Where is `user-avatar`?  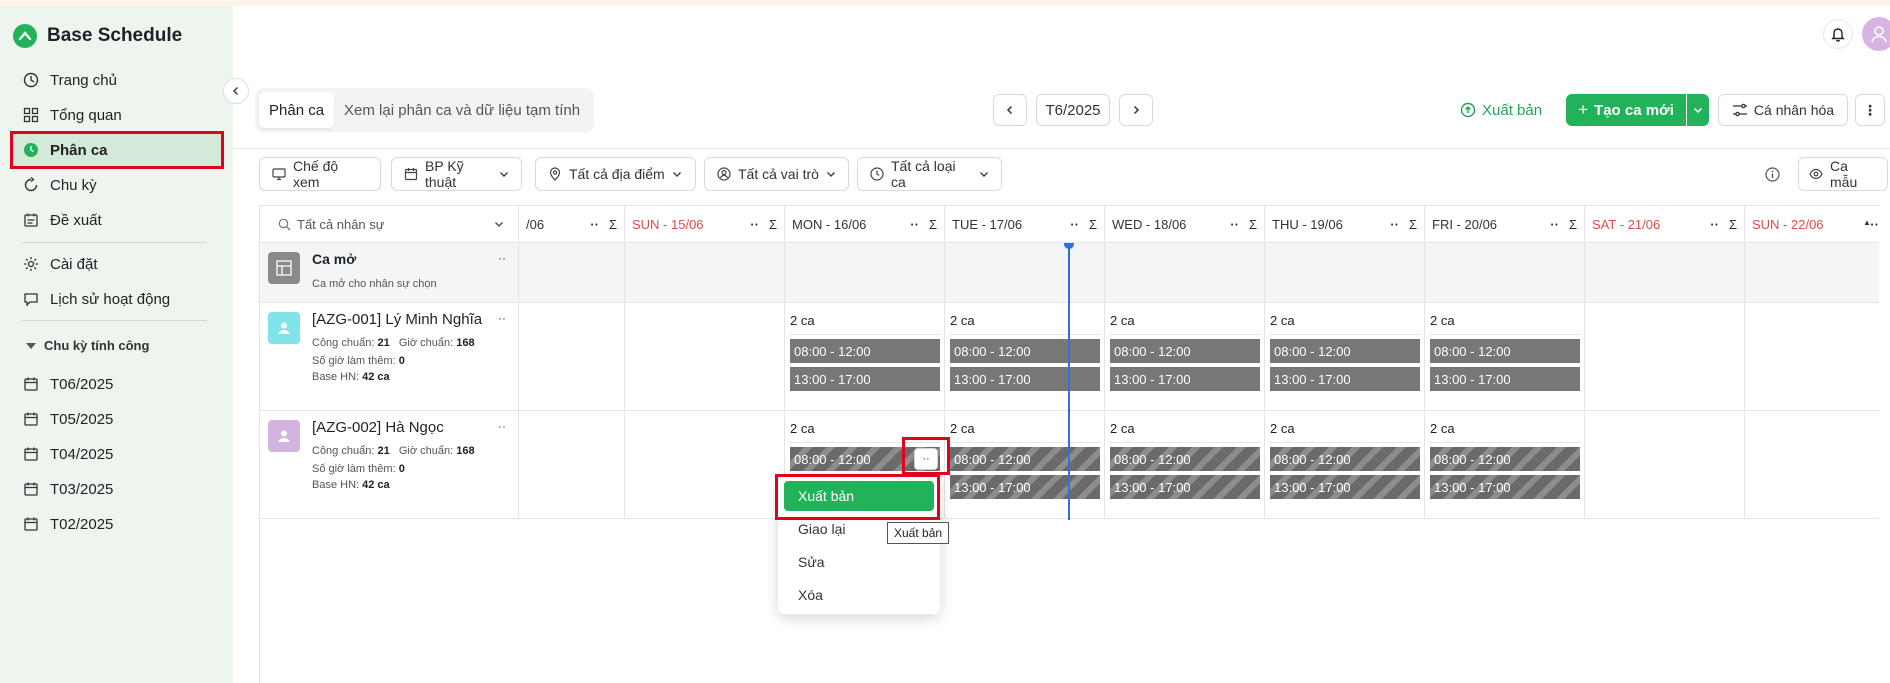
user-avatar is located at coordinates (1876, 34).